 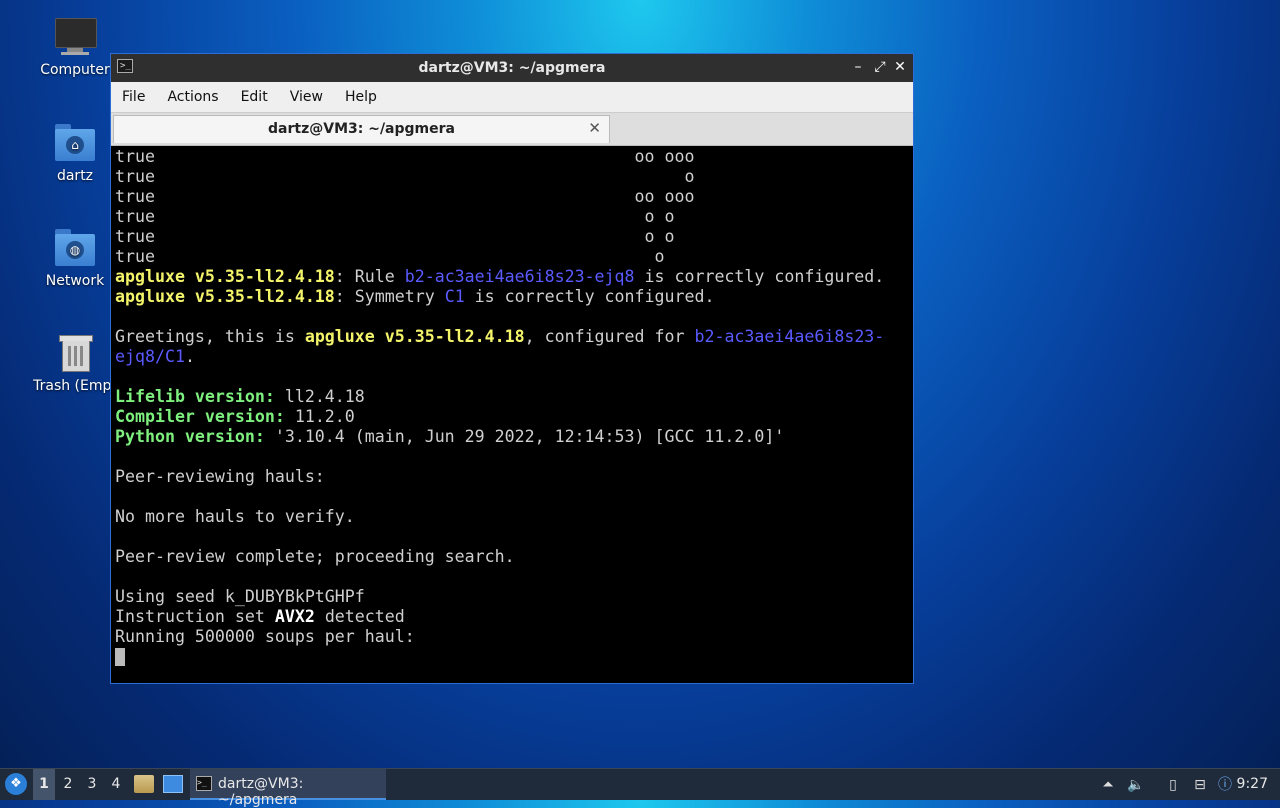 I want to click on menu-actions: Actions, so click(x=192, y=97).